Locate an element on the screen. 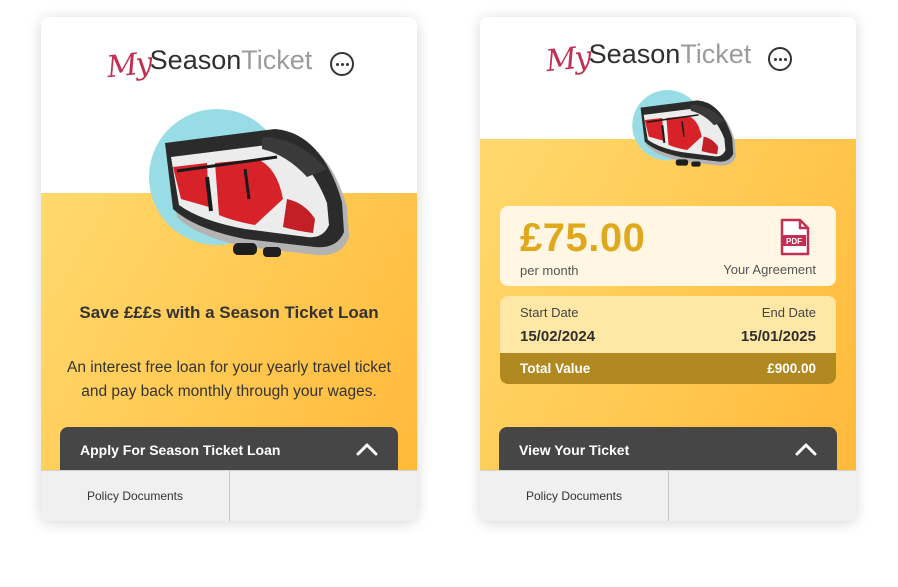 The image size is (898, 587). monthly-amount: £75.00 is located at coordinates (583, 238).